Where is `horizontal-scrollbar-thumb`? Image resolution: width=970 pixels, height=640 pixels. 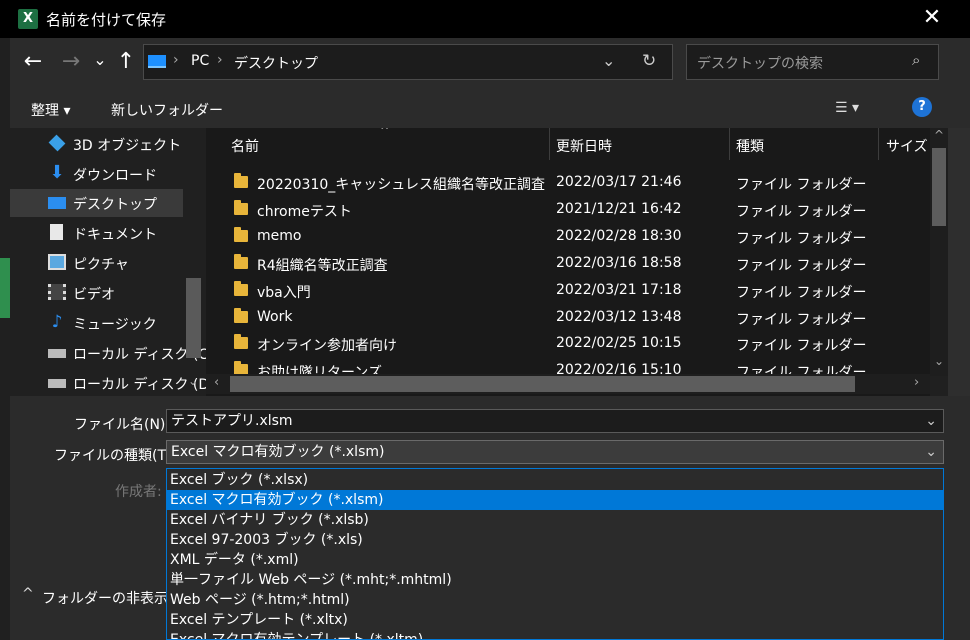 horizontal-scrollbar-thumb is located at coordinates (542, 384).